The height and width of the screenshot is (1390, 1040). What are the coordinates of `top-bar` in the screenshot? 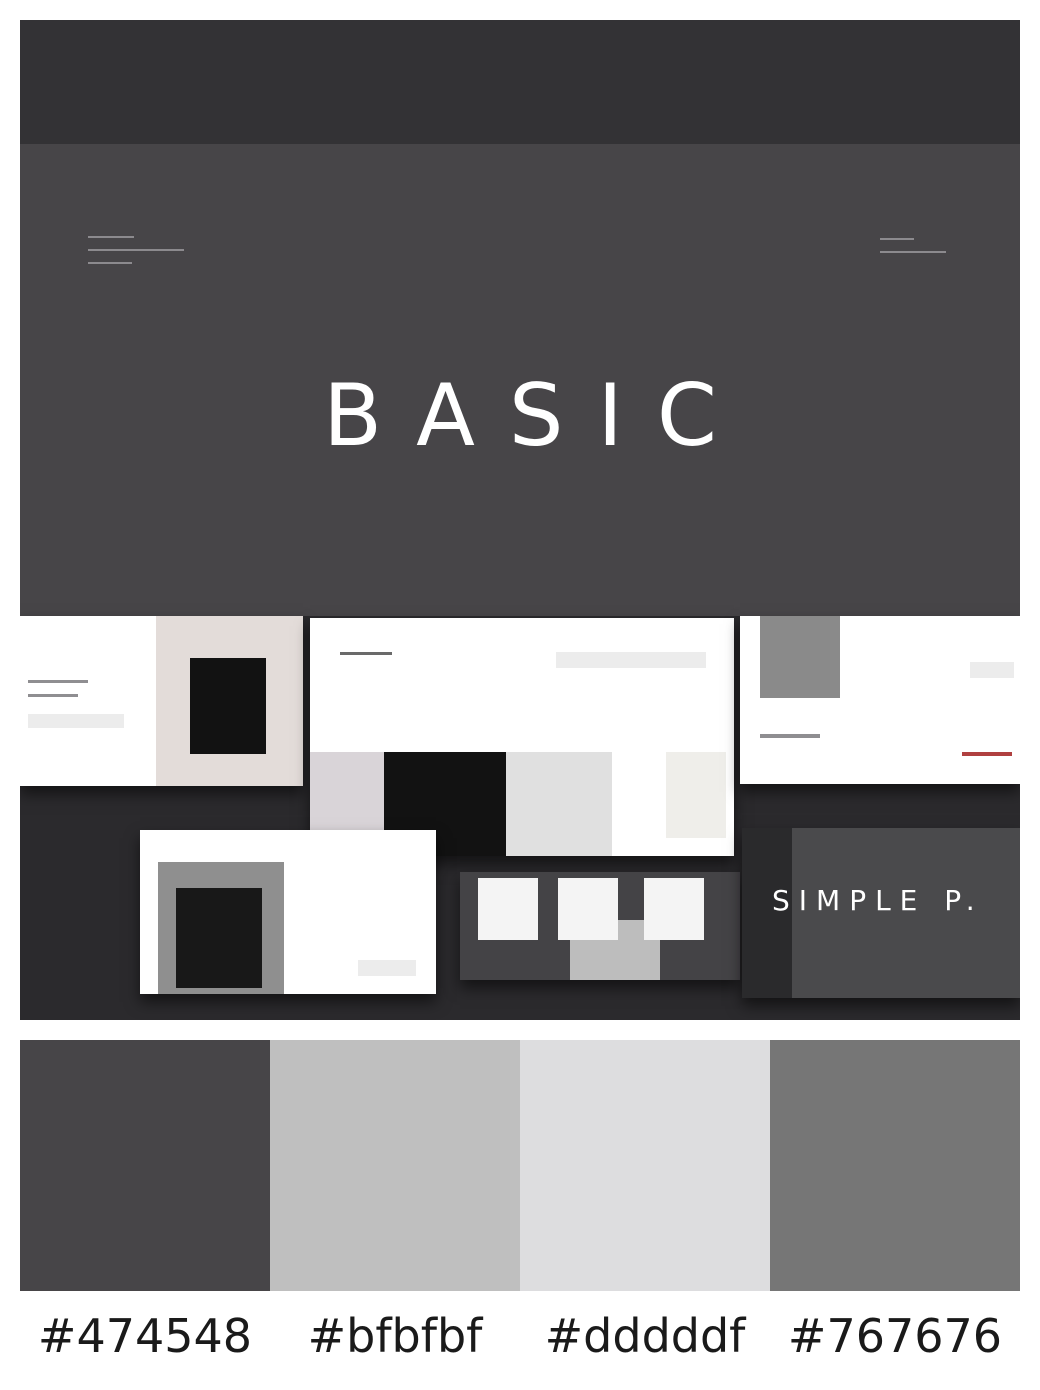 It's located at (520, 82).